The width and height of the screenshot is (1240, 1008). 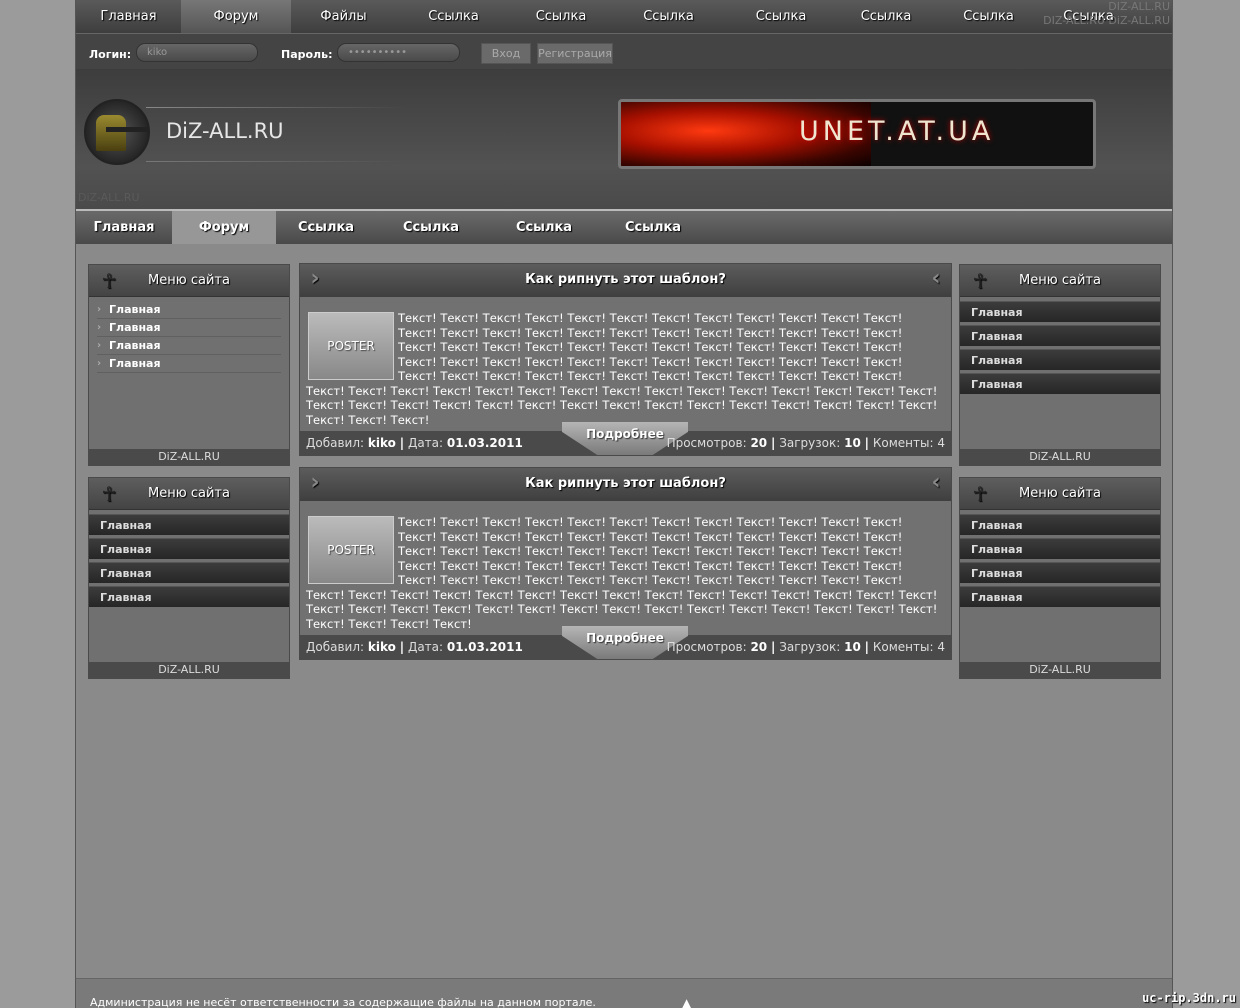 I want to click on scroll-up-icon: ▲, so click(x=686, y=1002).